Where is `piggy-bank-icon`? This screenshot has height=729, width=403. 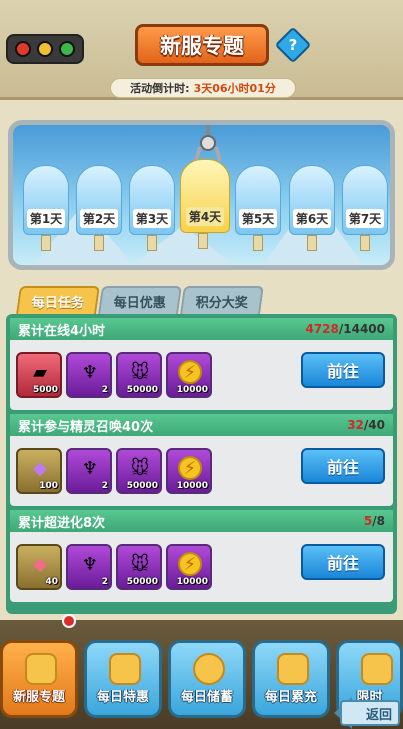 piggy-bank-icon is located at coordinates (209, 669).